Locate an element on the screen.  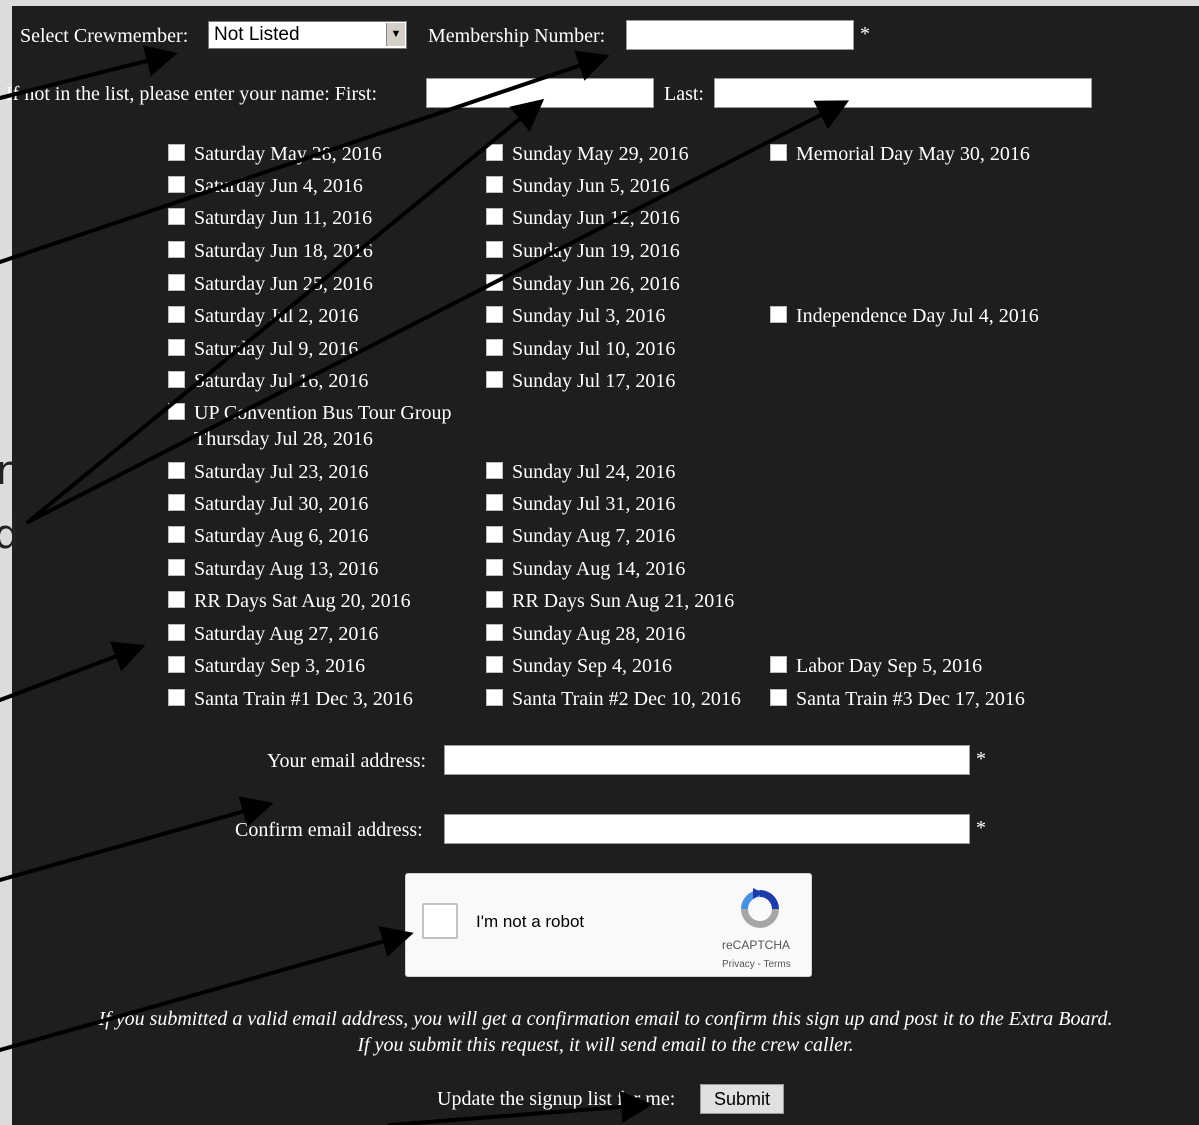
arrow-to-date-checkboxes is located at coordinates (73, 671).